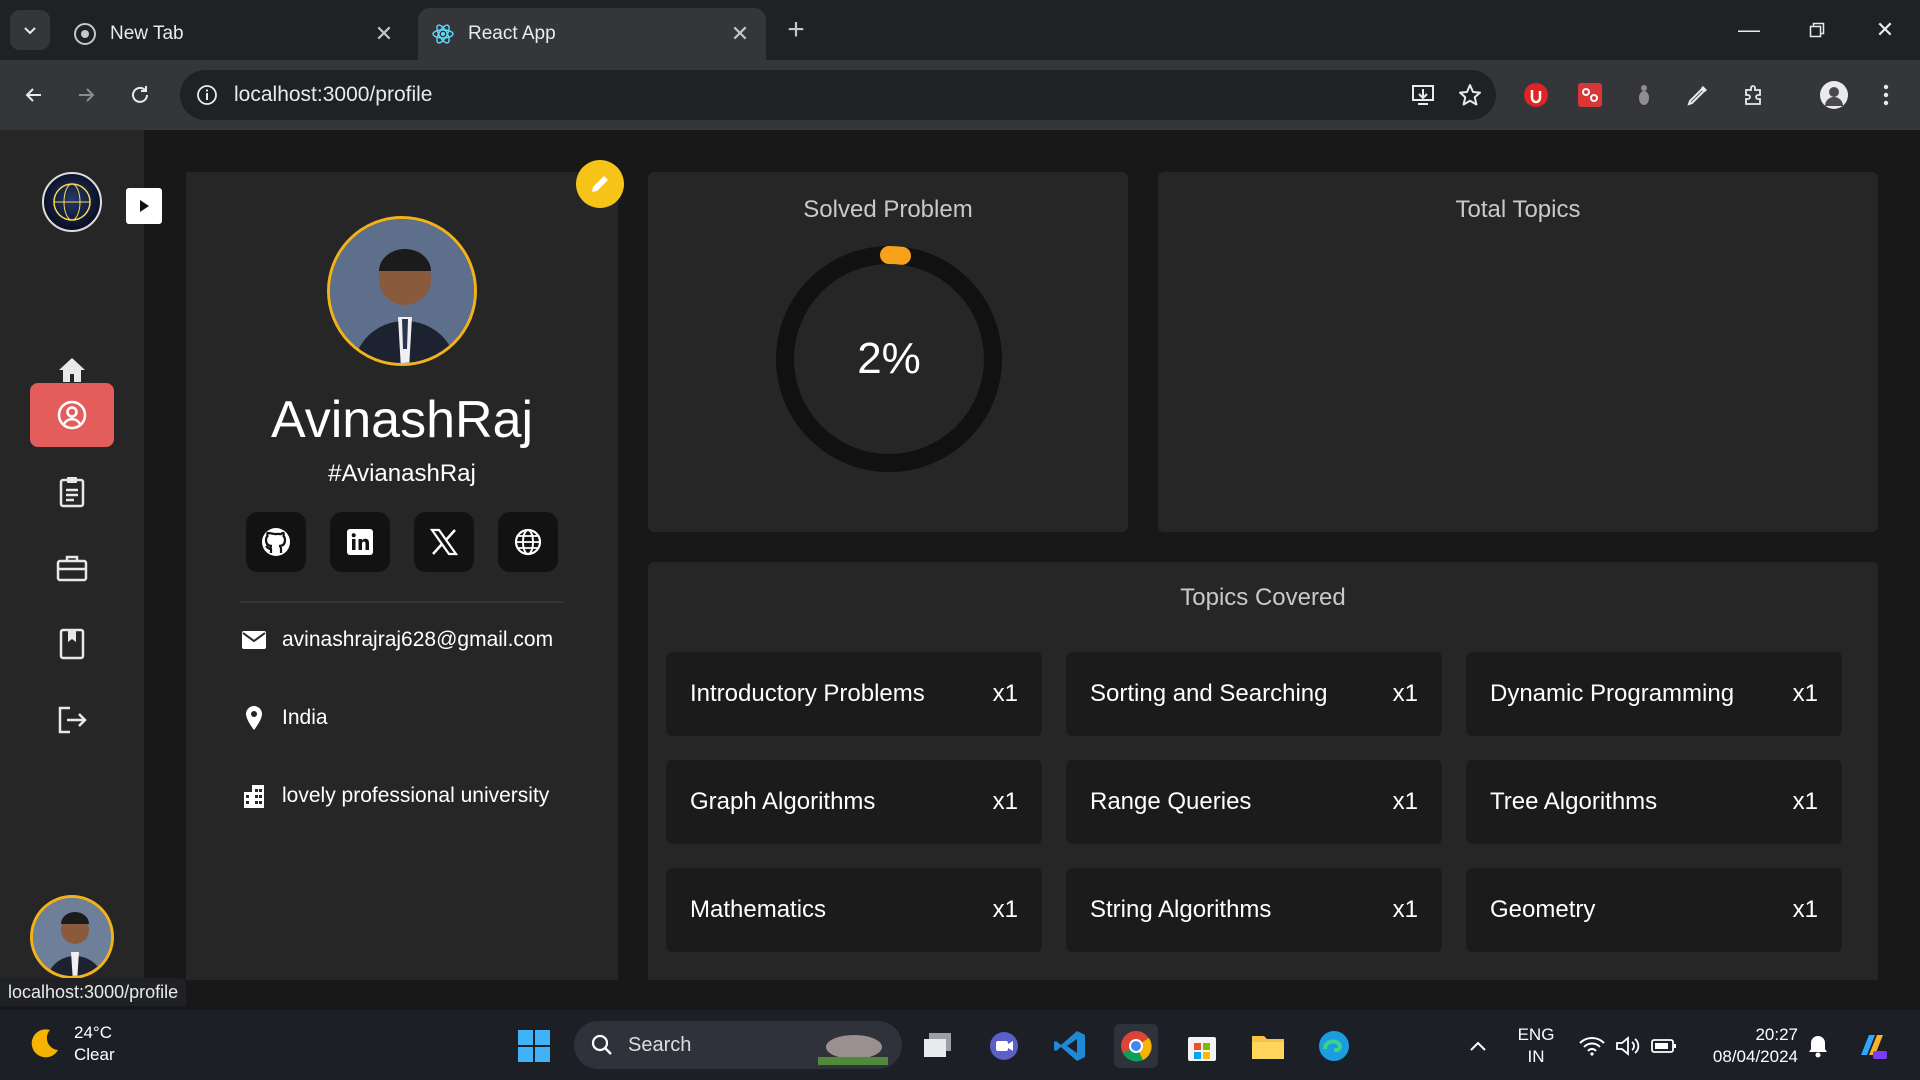 The image size is (1920, 1080). I want to click on organization-text: lovely professional university, so click(416, 795).